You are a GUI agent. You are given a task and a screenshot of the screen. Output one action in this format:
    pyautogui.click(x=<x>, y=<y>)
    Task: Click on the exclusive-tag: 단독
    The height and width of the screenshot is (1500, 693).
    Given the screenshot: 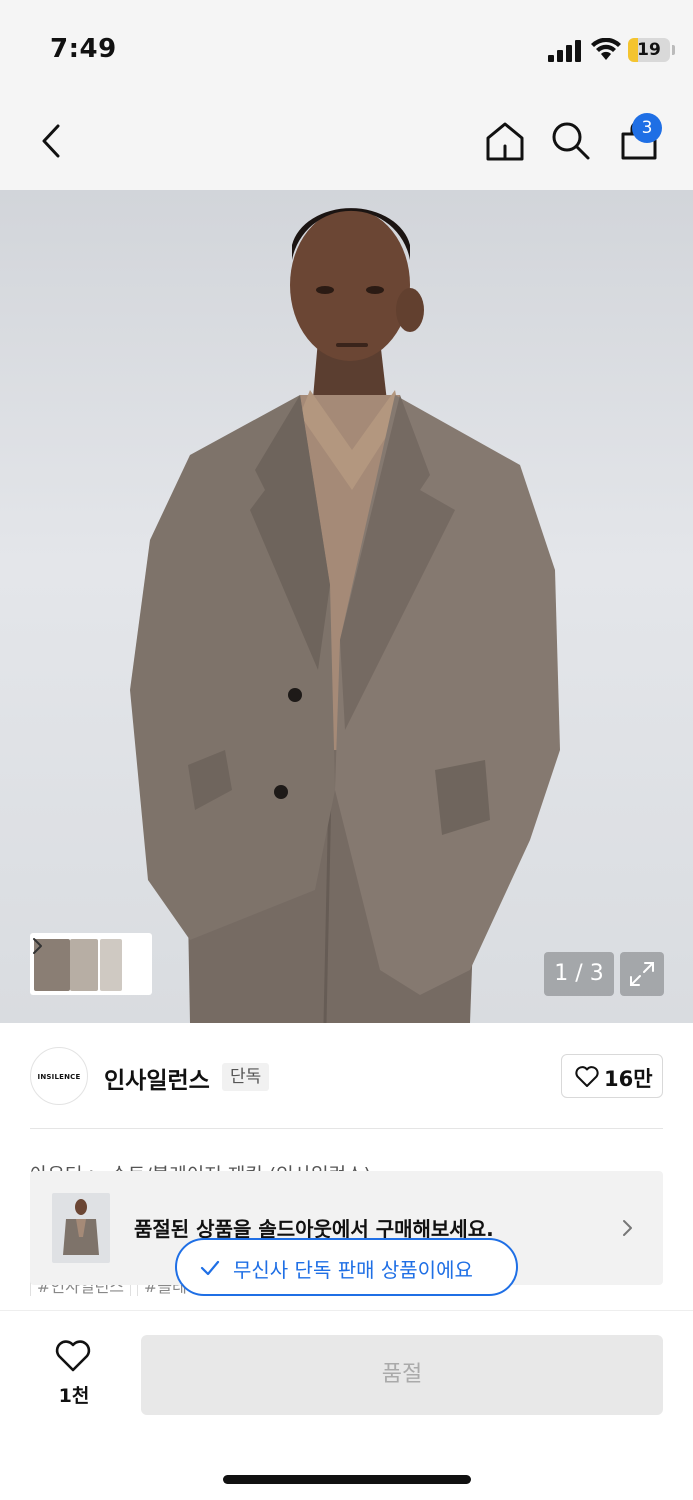 What is the action you would take?
    pyautogui.click(x=246, y=1077)
    